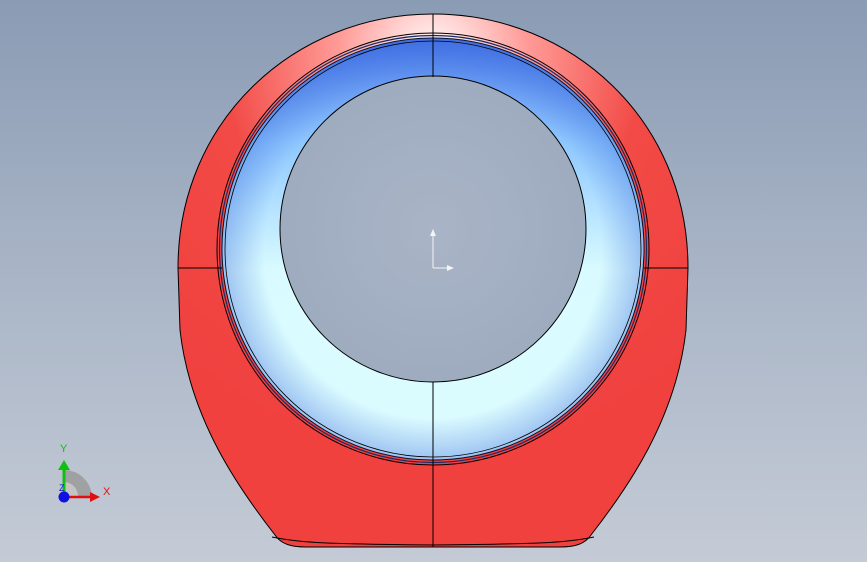 This screenshot has width=867, height=562. I want to click on triad-y-label: Y, so click(64, 449).